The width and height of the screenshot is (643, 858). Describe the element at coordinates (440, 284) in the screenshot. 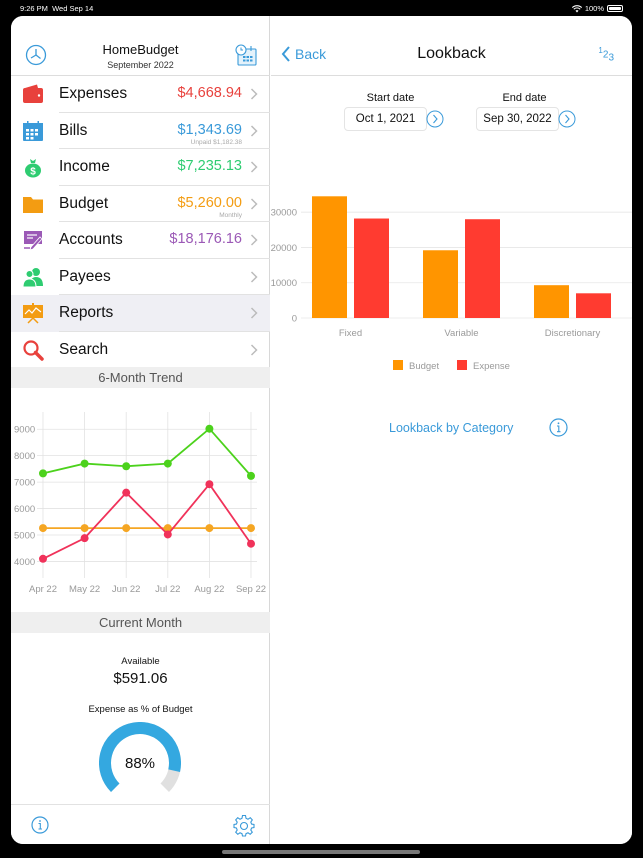

I see `bar-variable-budget` at that location.